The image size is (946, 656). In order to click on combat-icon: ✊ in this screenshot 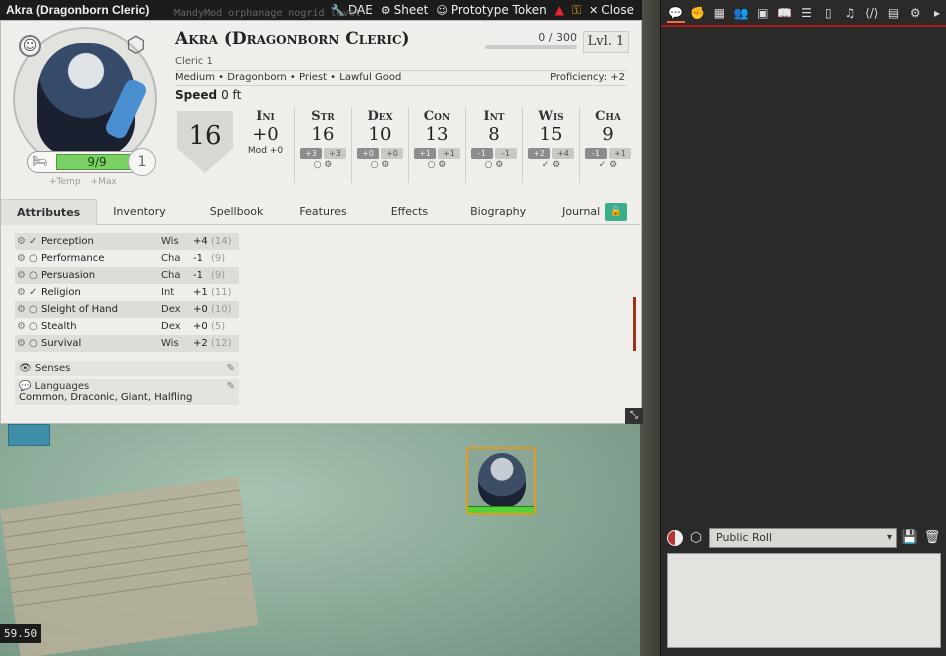, I will do `click(698, 13)`.